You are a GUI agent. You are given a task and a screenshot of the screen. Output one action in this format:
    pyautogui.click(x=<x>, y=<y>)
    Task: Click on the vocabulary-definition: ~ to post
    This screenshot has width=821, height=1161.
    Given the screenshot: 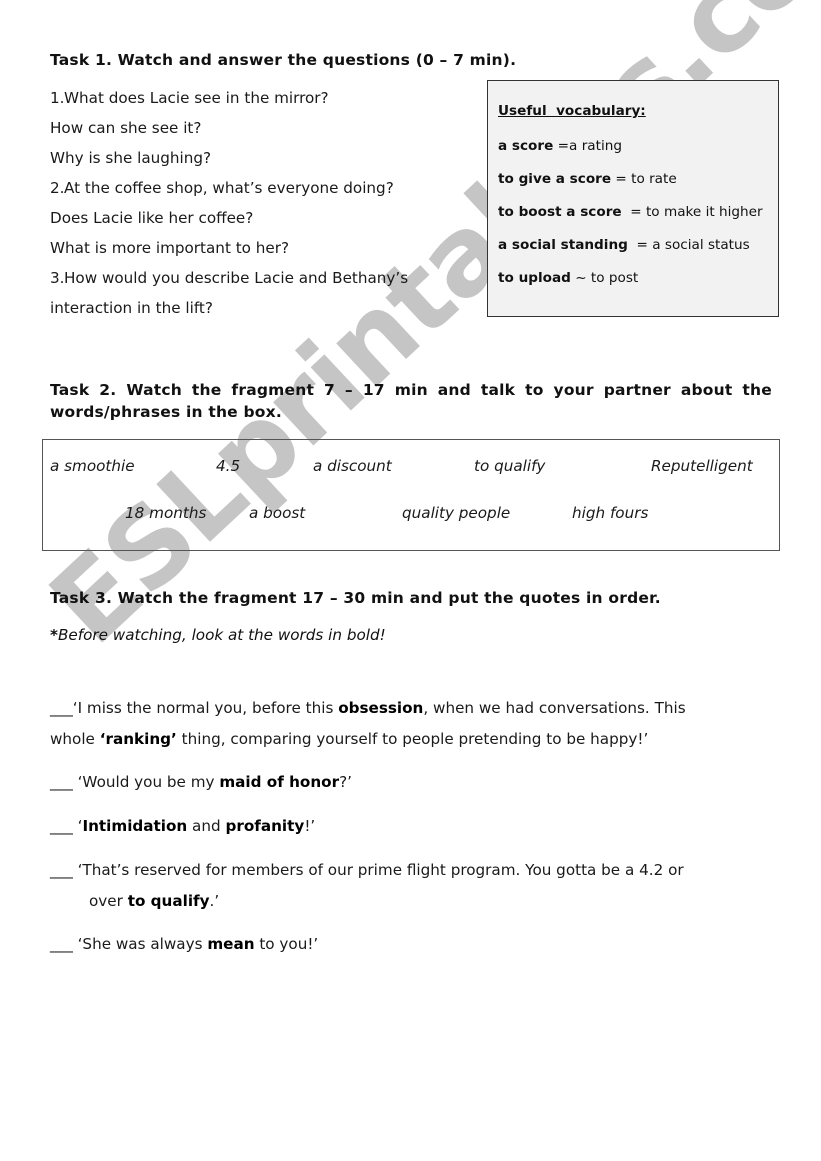 What is the action you would take?
    pyautogui.click(x=604, y=278)
    